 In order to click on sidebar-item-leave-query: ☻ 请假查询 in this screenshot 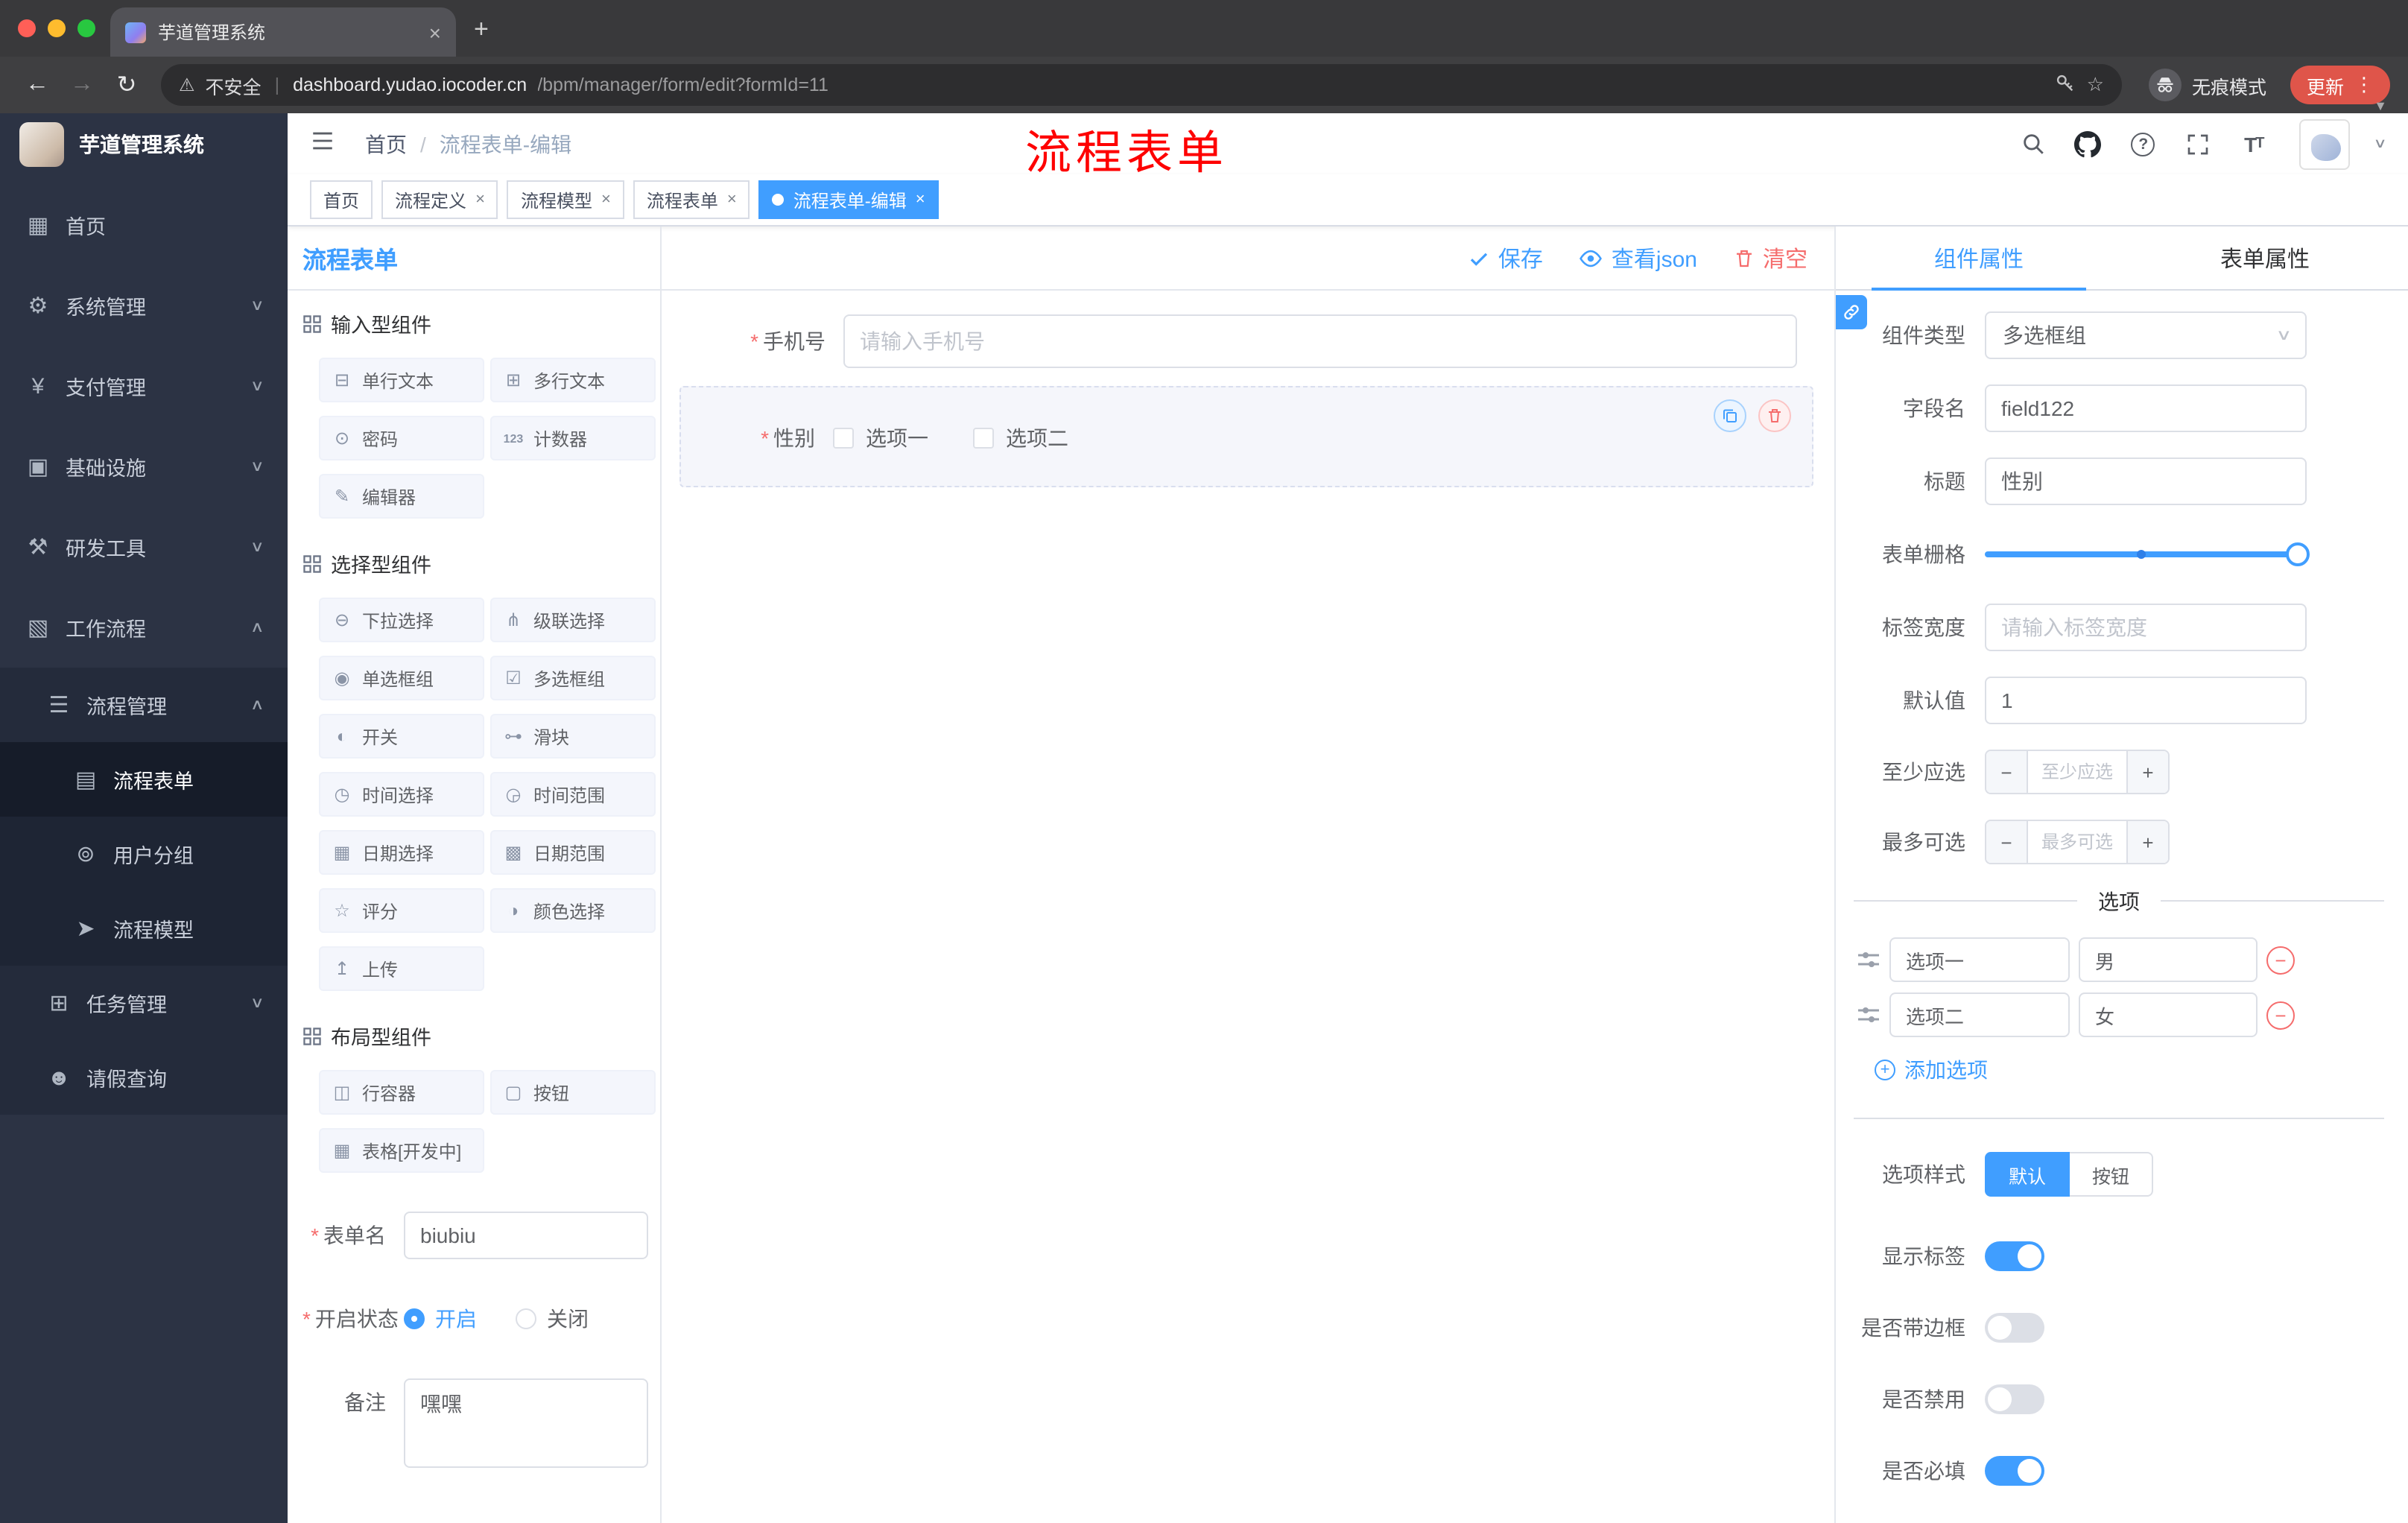, I will do `click(144, 1077)`.